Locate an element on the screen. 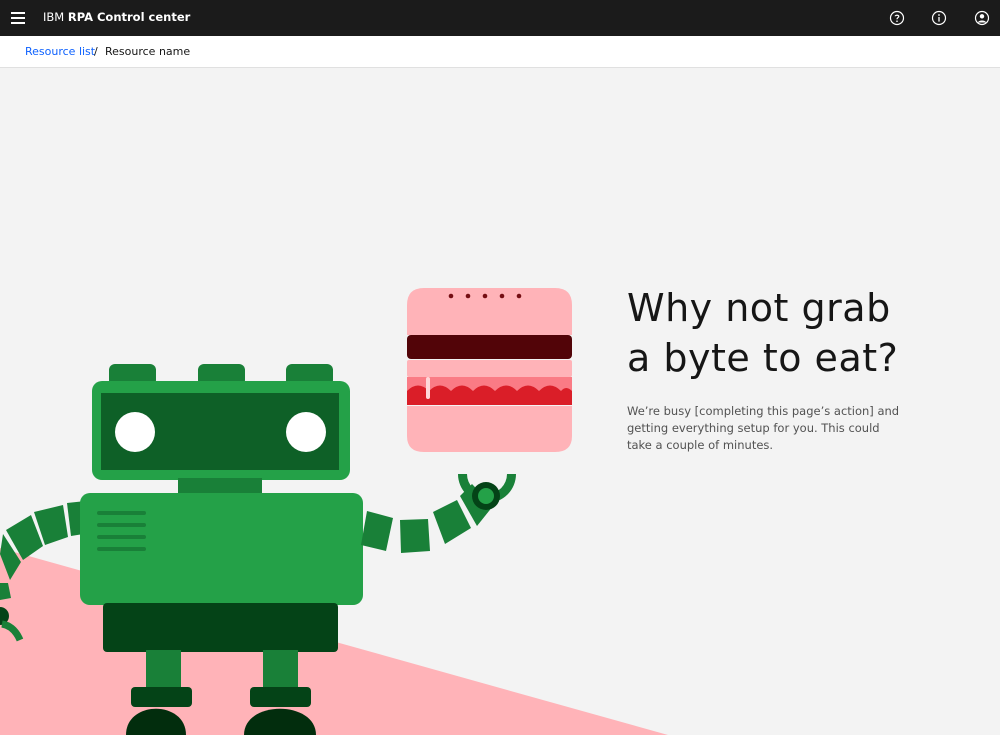 The height and width of the screenshot is (735, 1000). breadcrumb: Resource list / Resource name is located at coordinates (500, 52).